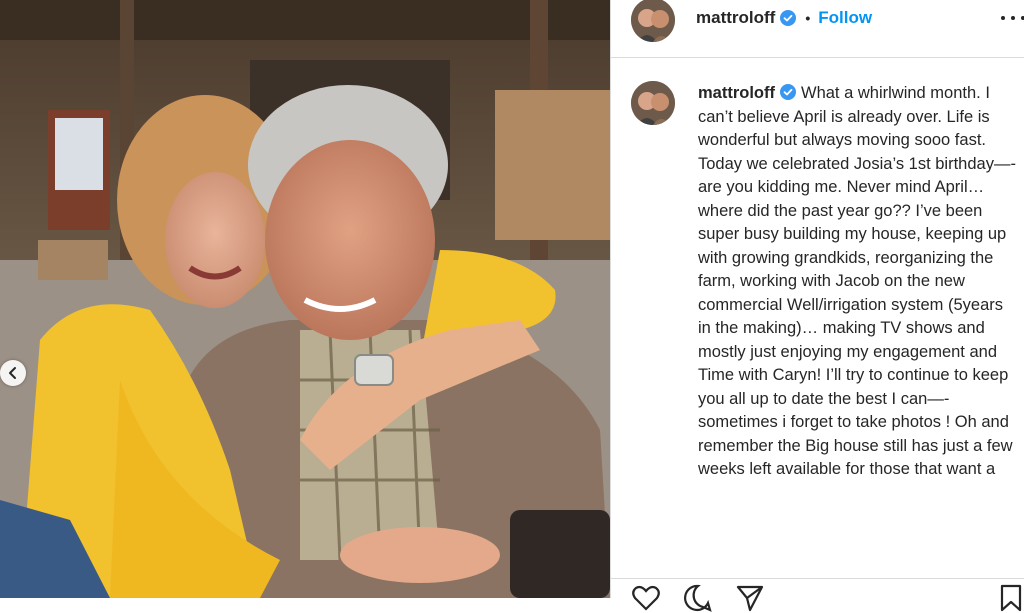 The image size is (1024, 613). Describe the element at coordinates (1010, 598) in the screenshot. I see `bookmark-icon` at that location.